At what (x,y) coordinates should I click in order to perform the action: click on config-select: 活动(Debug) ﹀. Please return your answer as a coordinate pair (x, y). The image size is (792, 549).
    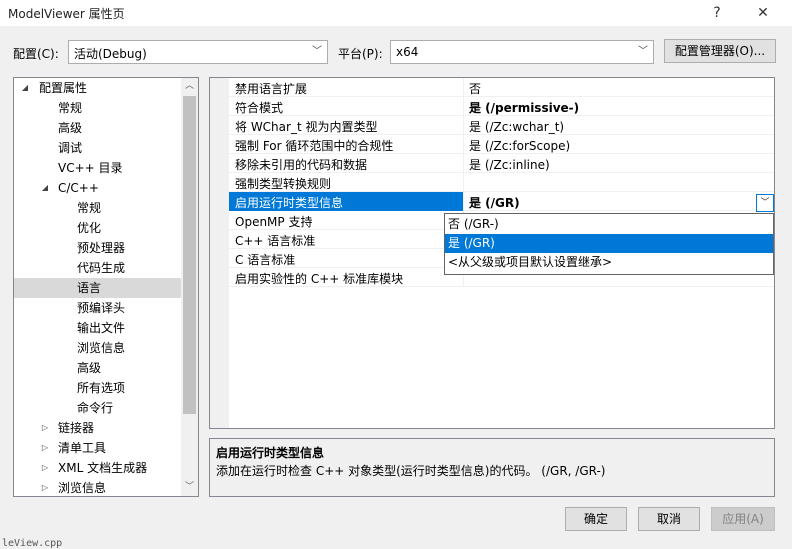
    Looking at the image, I should click on (198, 52).